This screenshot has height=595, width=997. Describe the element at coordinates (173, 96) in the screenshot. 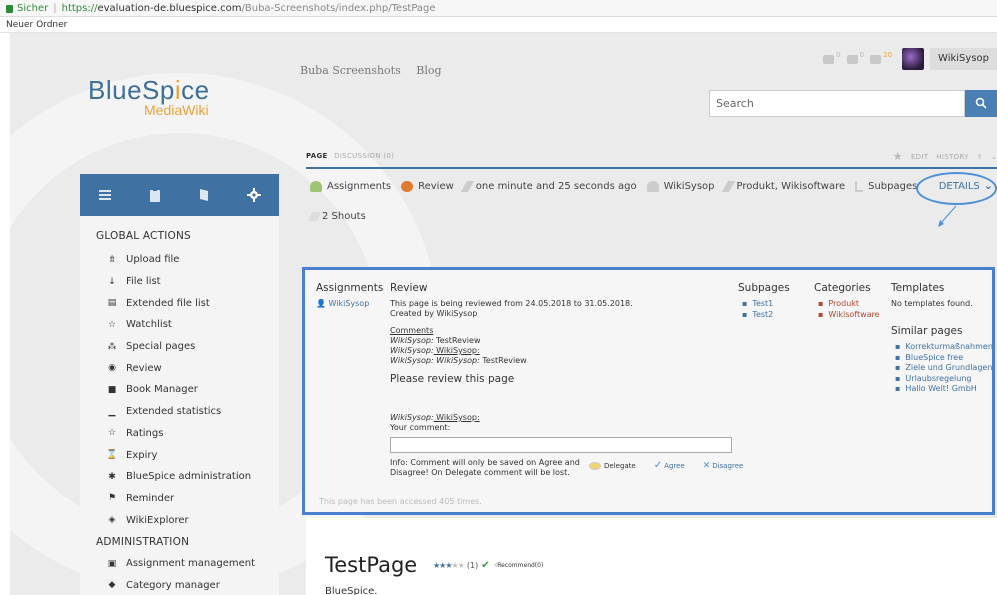

I see `logo: BlueSpice MediaWiki` at that location.